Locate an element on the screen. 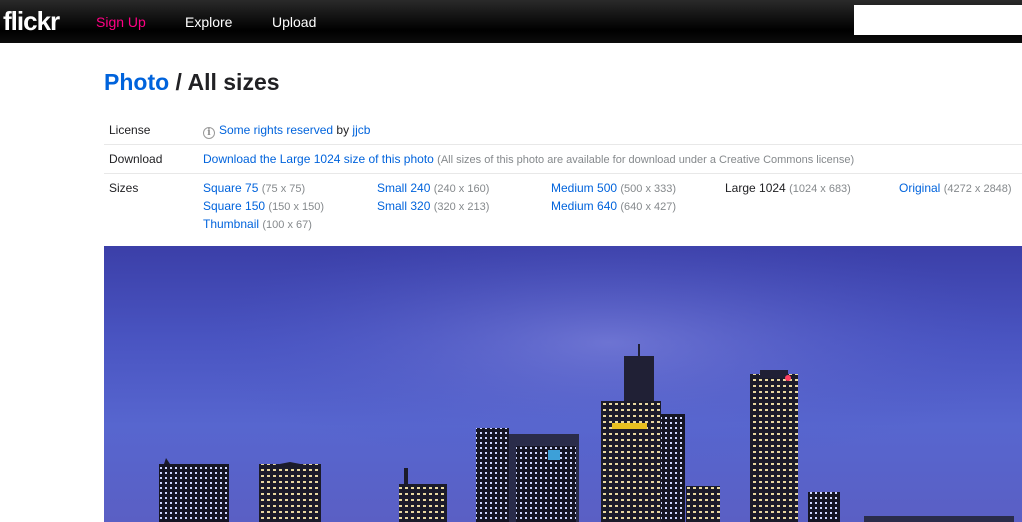 The height and width of the screenshot is (522, 1022). sizes-column: Original (4272 x 2848) is located at coordinates (955, 190).